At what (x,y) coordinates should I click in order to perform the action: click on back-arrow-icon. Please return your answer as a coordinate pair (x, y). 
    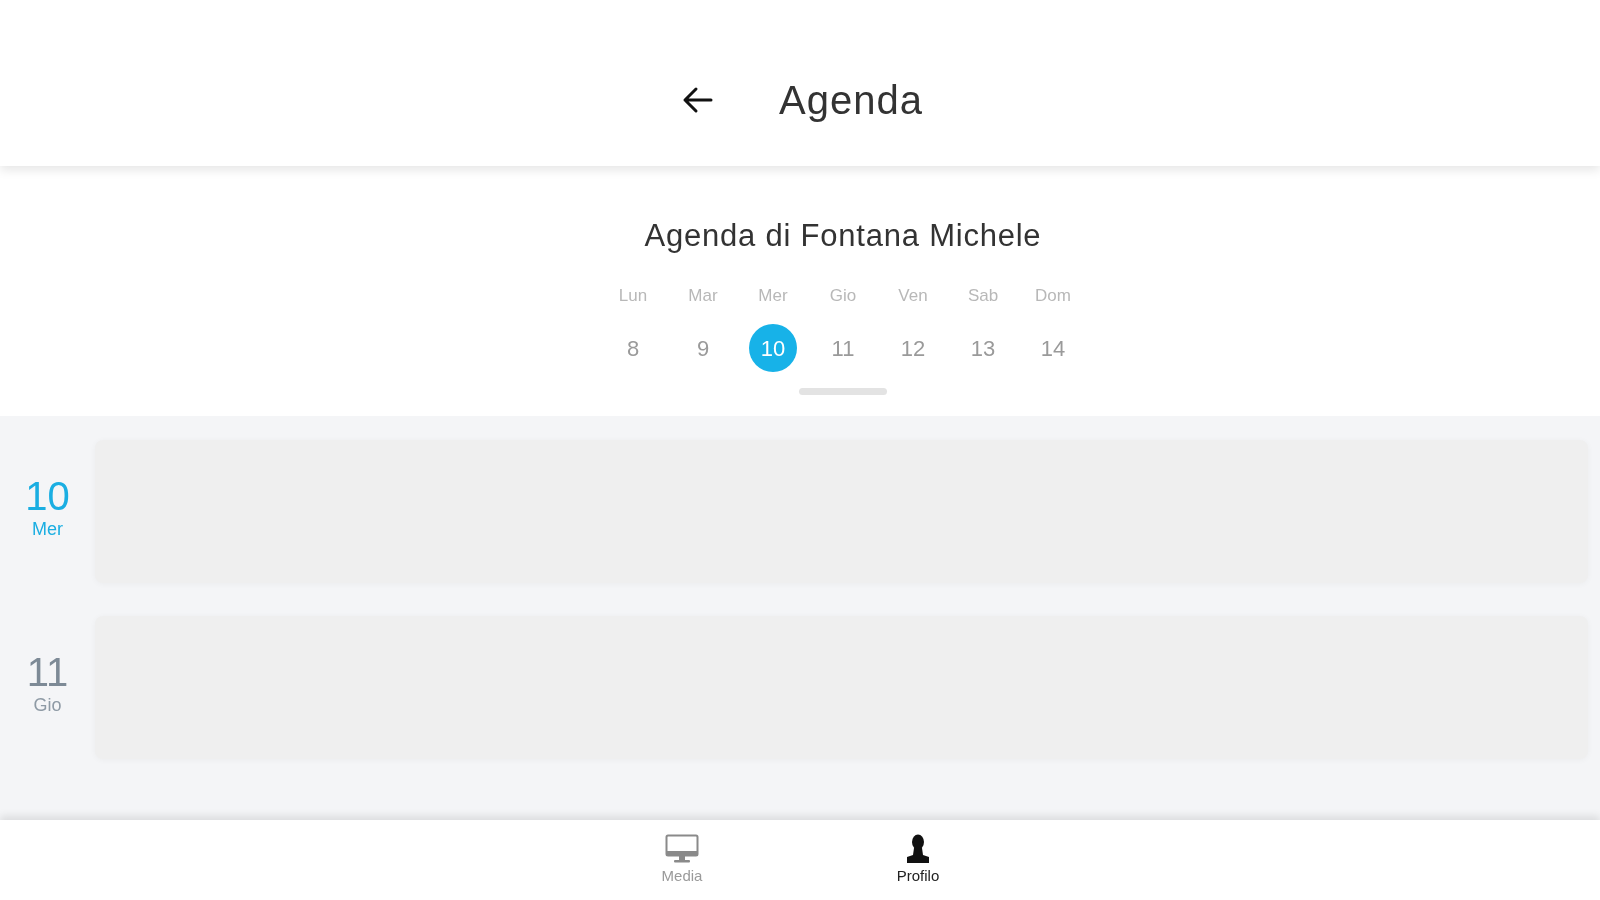
    Looking at the image, I should click on (697, 100).